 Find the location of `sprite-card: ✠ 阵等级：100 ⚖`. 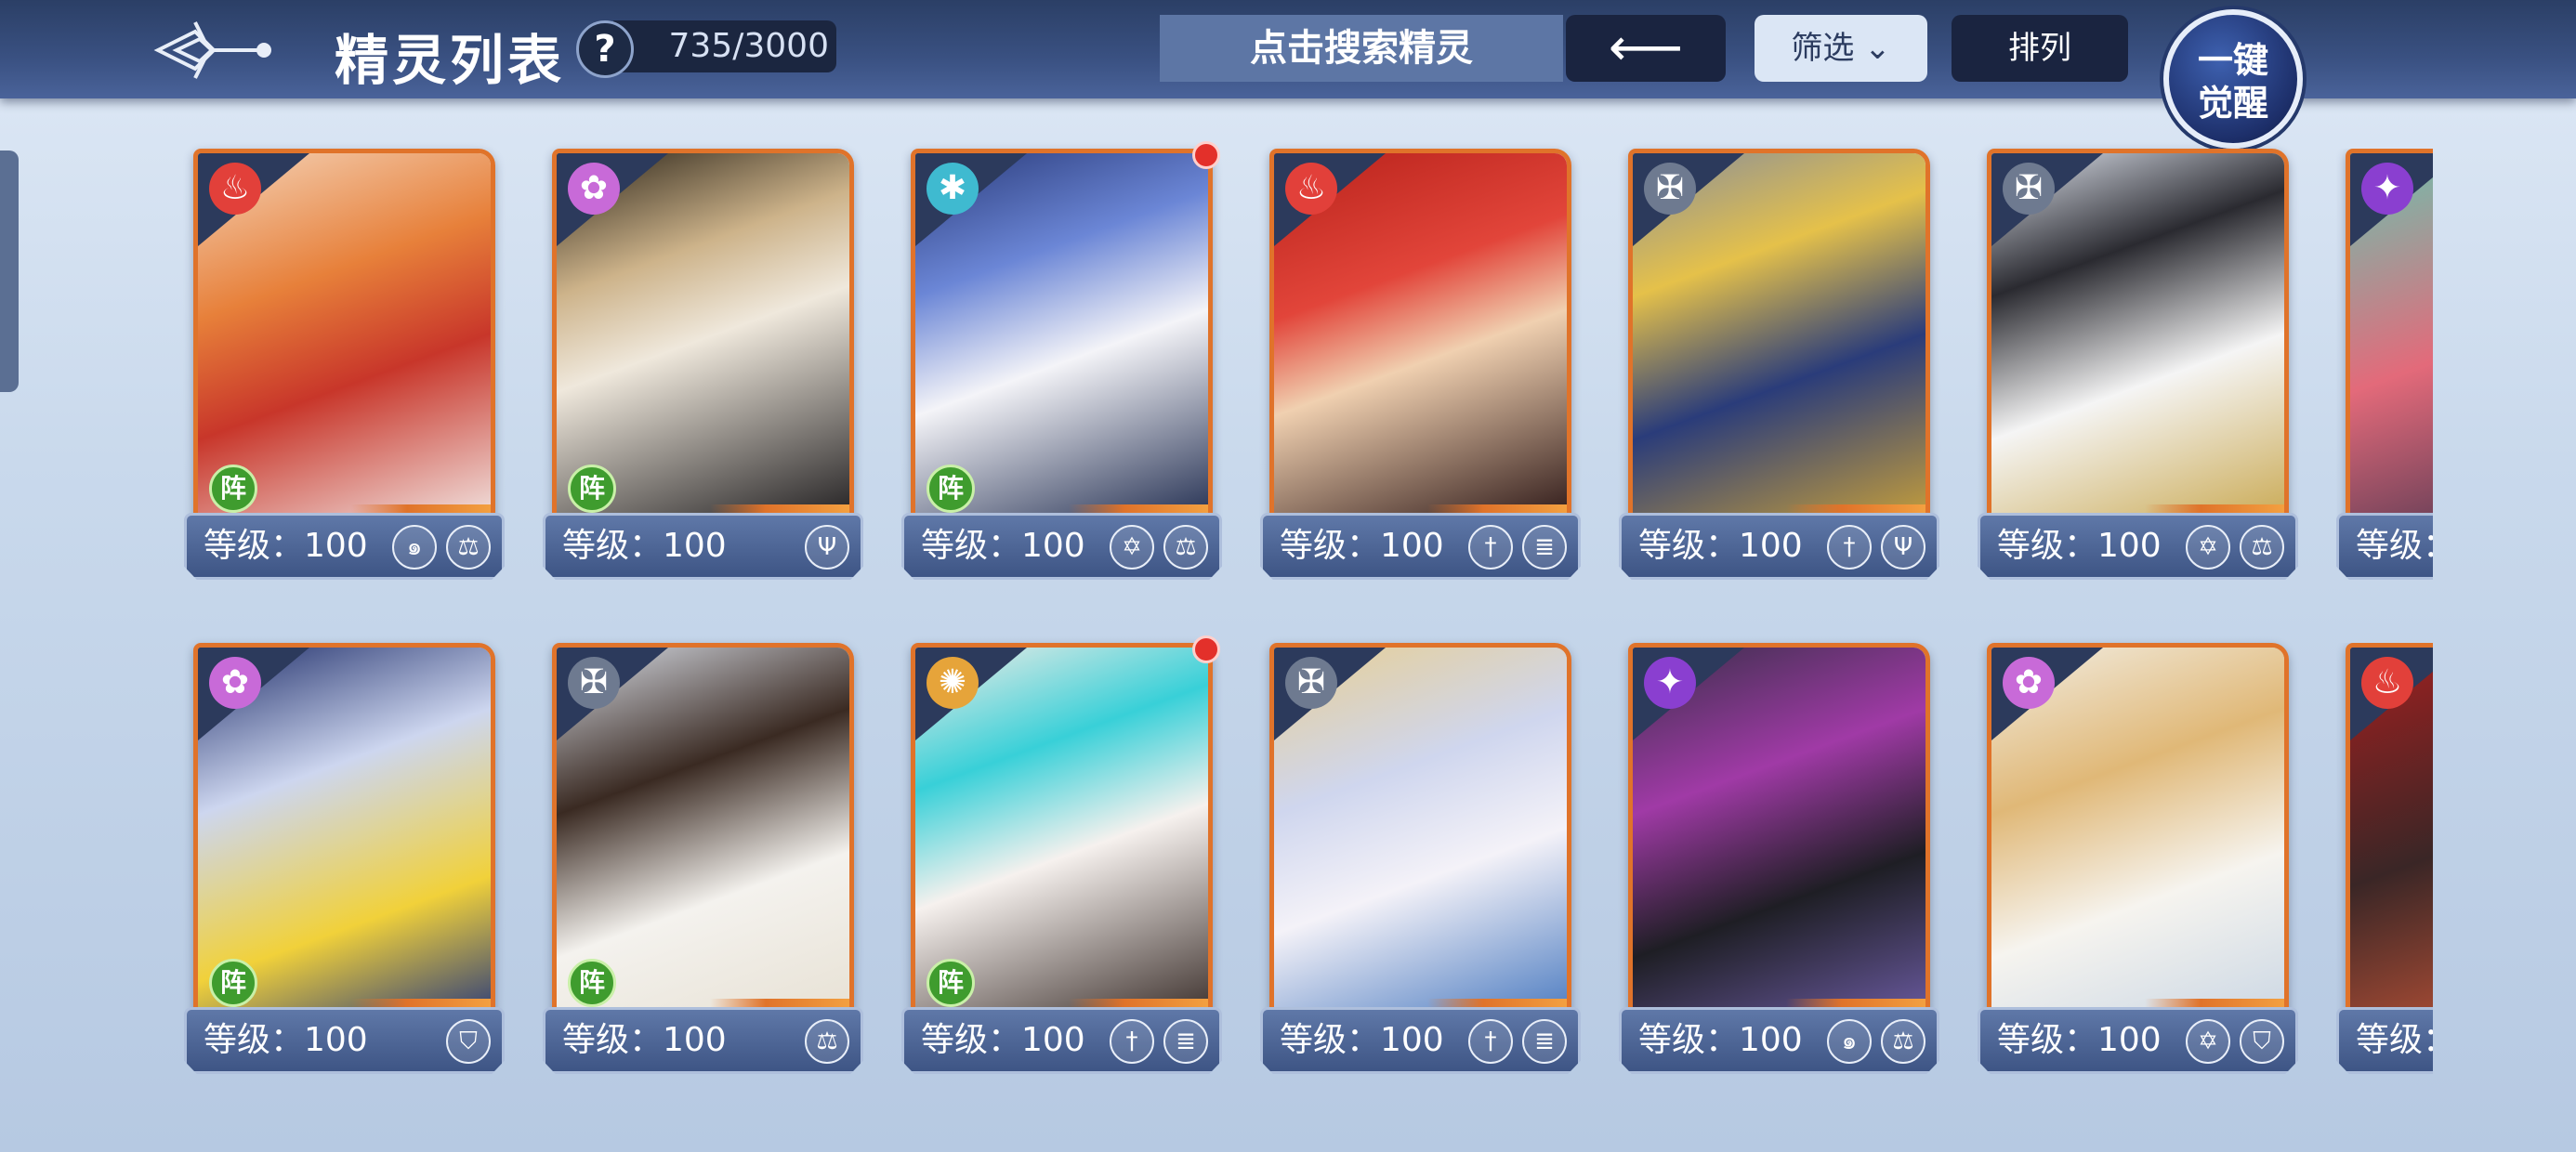

sprite-card: ✠ 阵等级：100 ⚖ is located at coordinates (703, 861).